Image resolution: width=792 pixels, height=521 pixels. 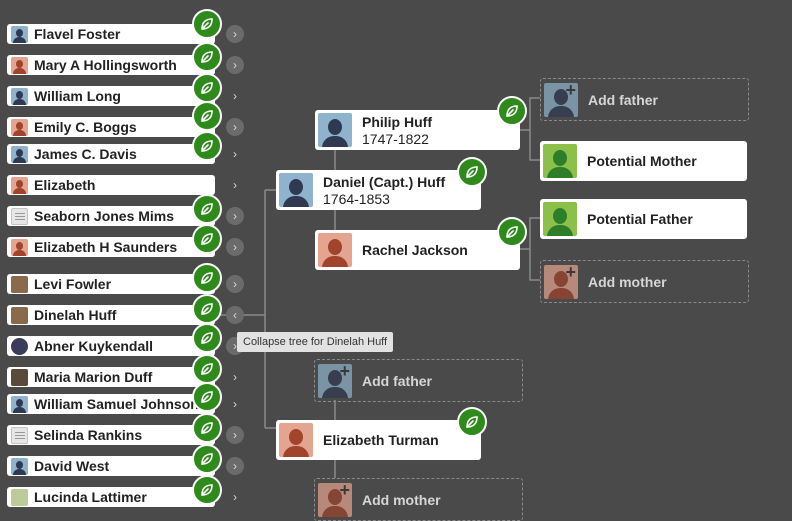 What do you see at coordinates (75, 315) in the screenshot?
I see `ancestor-name: Dinelah Huff` at bounding box center [75, 315].